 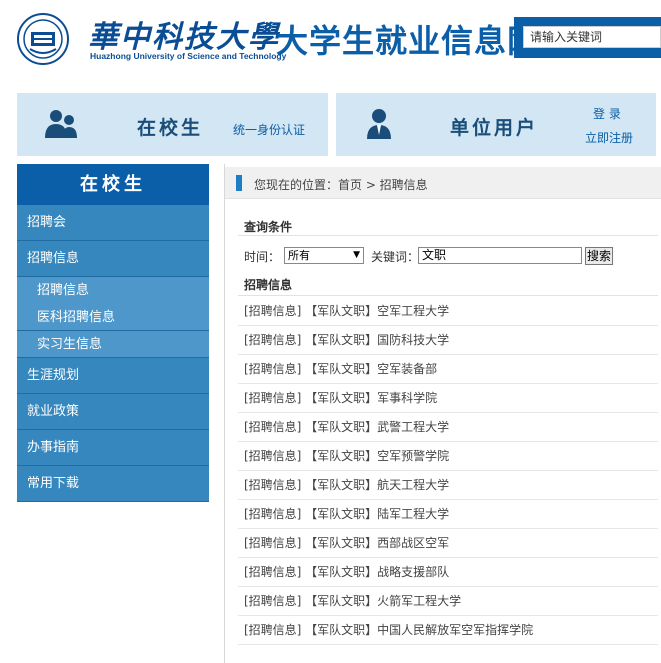 What do you see at coordinates (448, 572) in the screenshot?
I see `list-item: [招聘信息] 【军队文职】战略支援部队` at bounding box center [448, 572].